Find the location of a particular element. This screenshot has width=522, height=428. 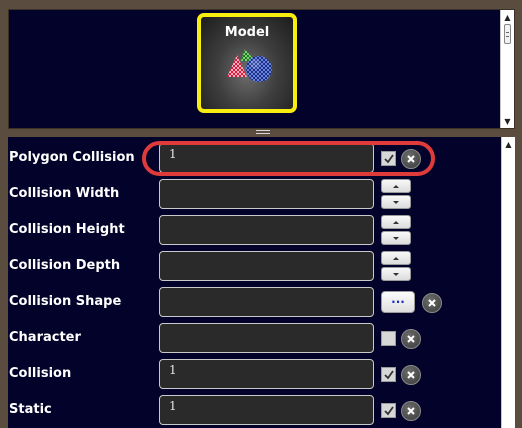

model-panel-scrollbar: ▲ ▼ is located at coordinates (507, 69).